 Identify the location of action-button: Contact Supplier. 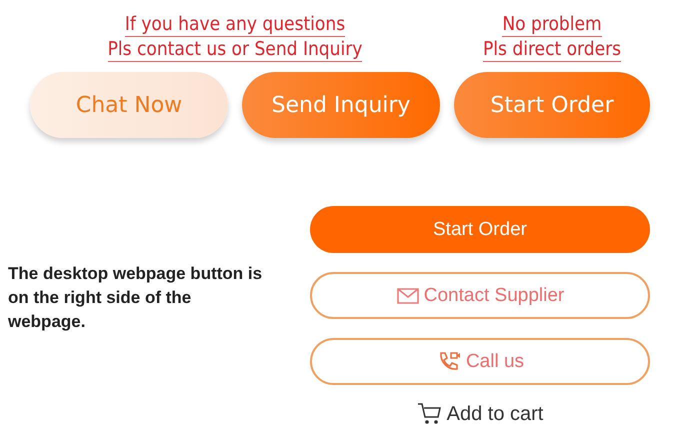
(480, 295).